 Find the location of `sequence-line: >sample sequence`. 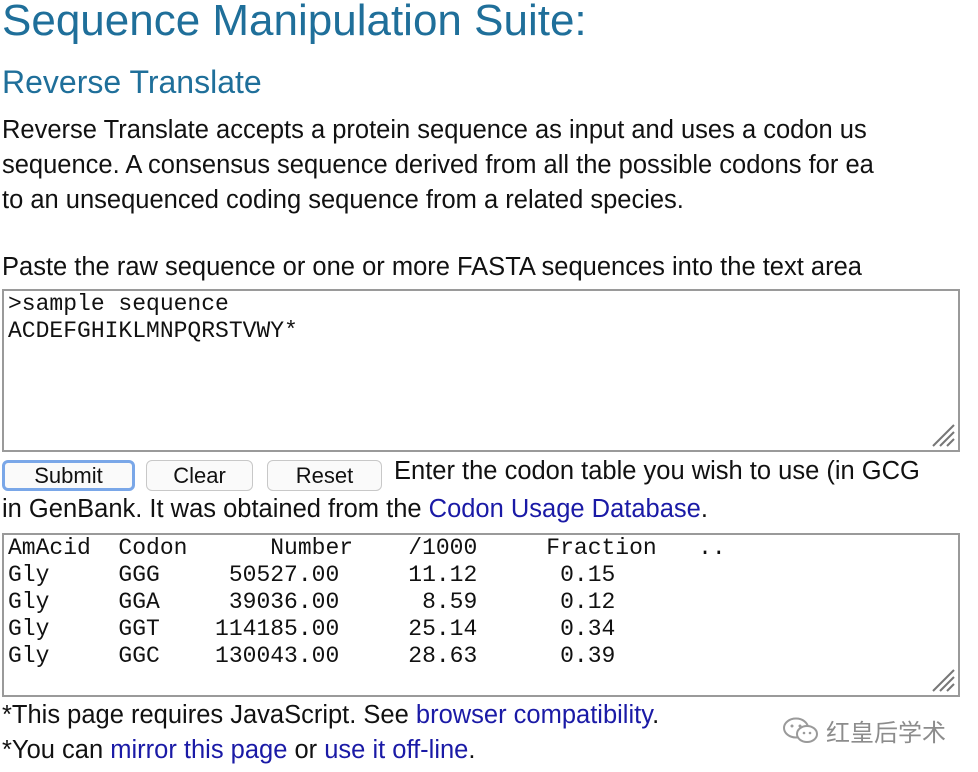

sequence-line: >sample sequence is located at coordinates (118, 304).